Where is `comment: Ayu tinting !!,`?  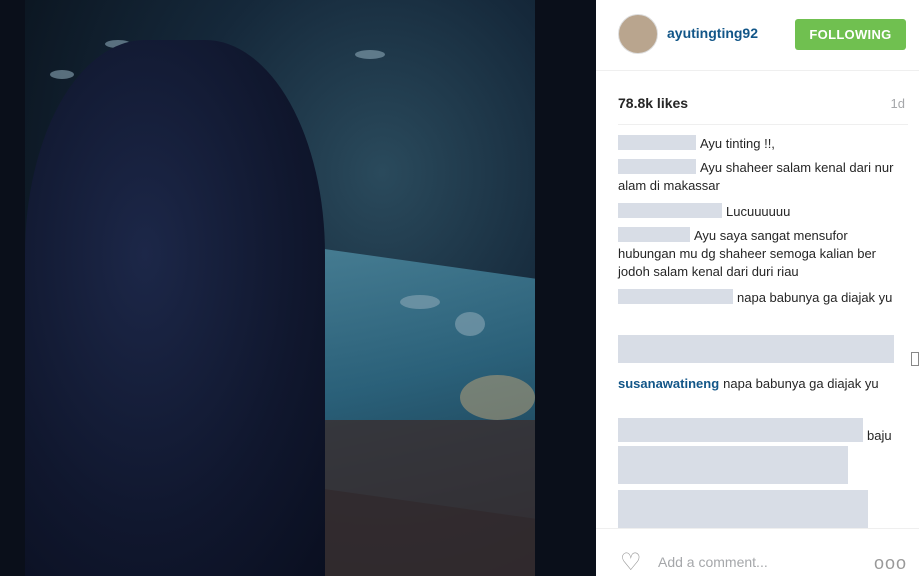
comment: Ayu tinting !!, is located at coordinates (758, 144).